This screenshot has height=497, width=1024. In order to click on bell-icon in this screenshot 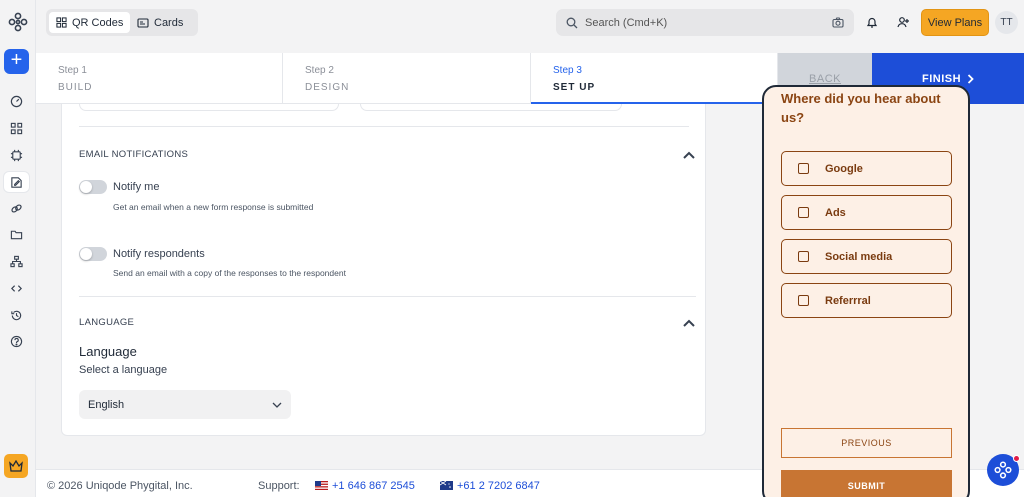, I will do `click(872, 22)`.